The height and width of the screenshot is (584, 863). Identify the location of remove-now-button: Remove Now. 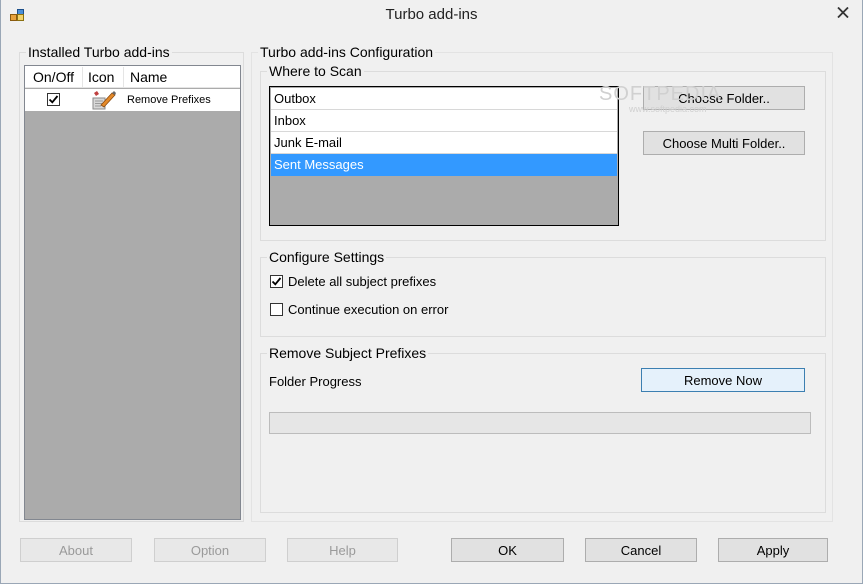
(723, 380).